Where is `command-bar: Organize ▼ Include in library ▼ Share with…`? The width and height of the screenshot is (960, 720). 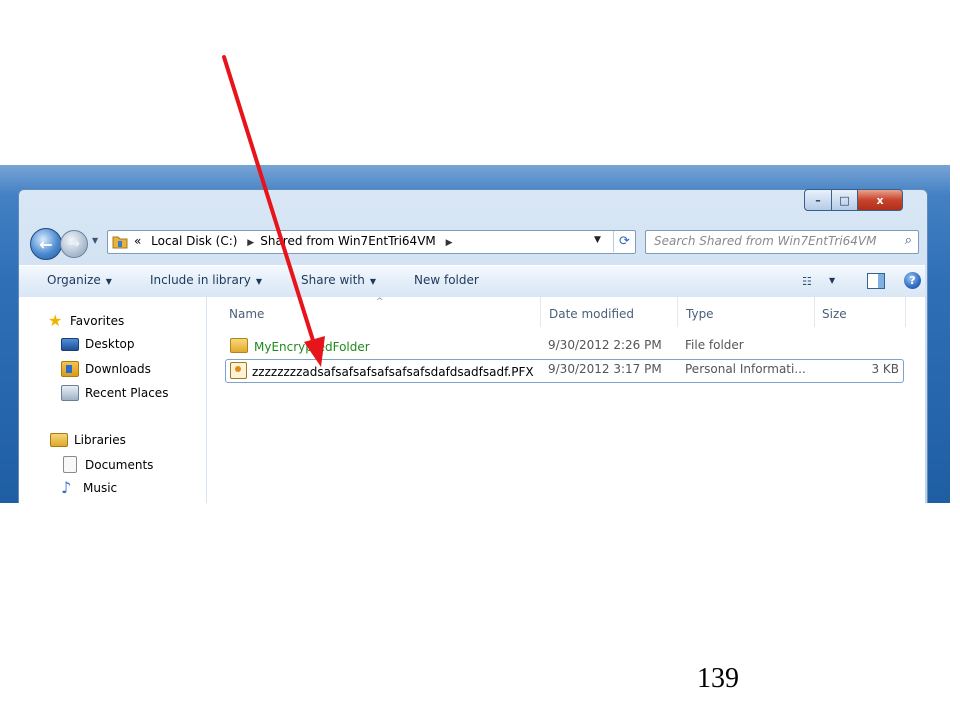
command-bar: Organize ▼ Include in library ▼ Share with… is located at coordinates (472, 281).